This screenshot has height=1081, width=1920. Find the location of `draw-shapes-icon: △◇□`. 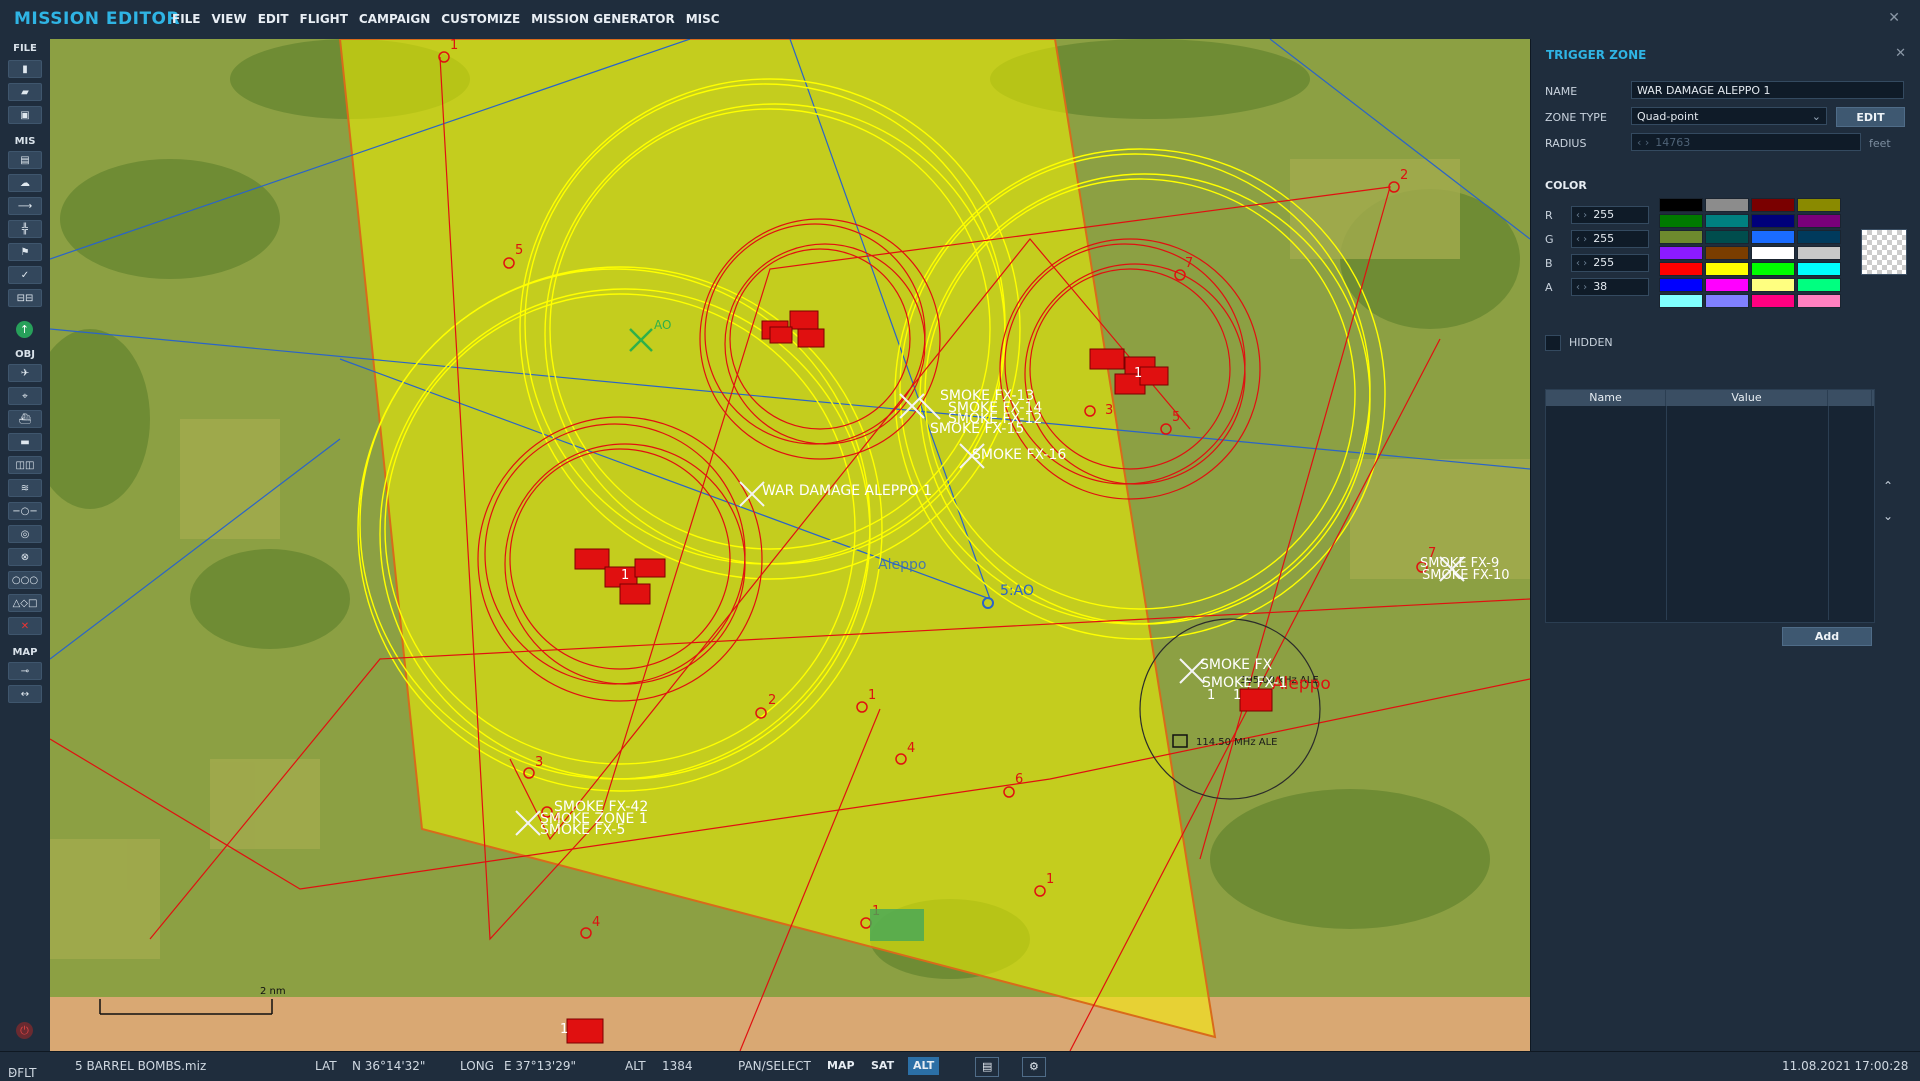

draw-shapes-icon: △◇□ is located at coordinates (25, 603).